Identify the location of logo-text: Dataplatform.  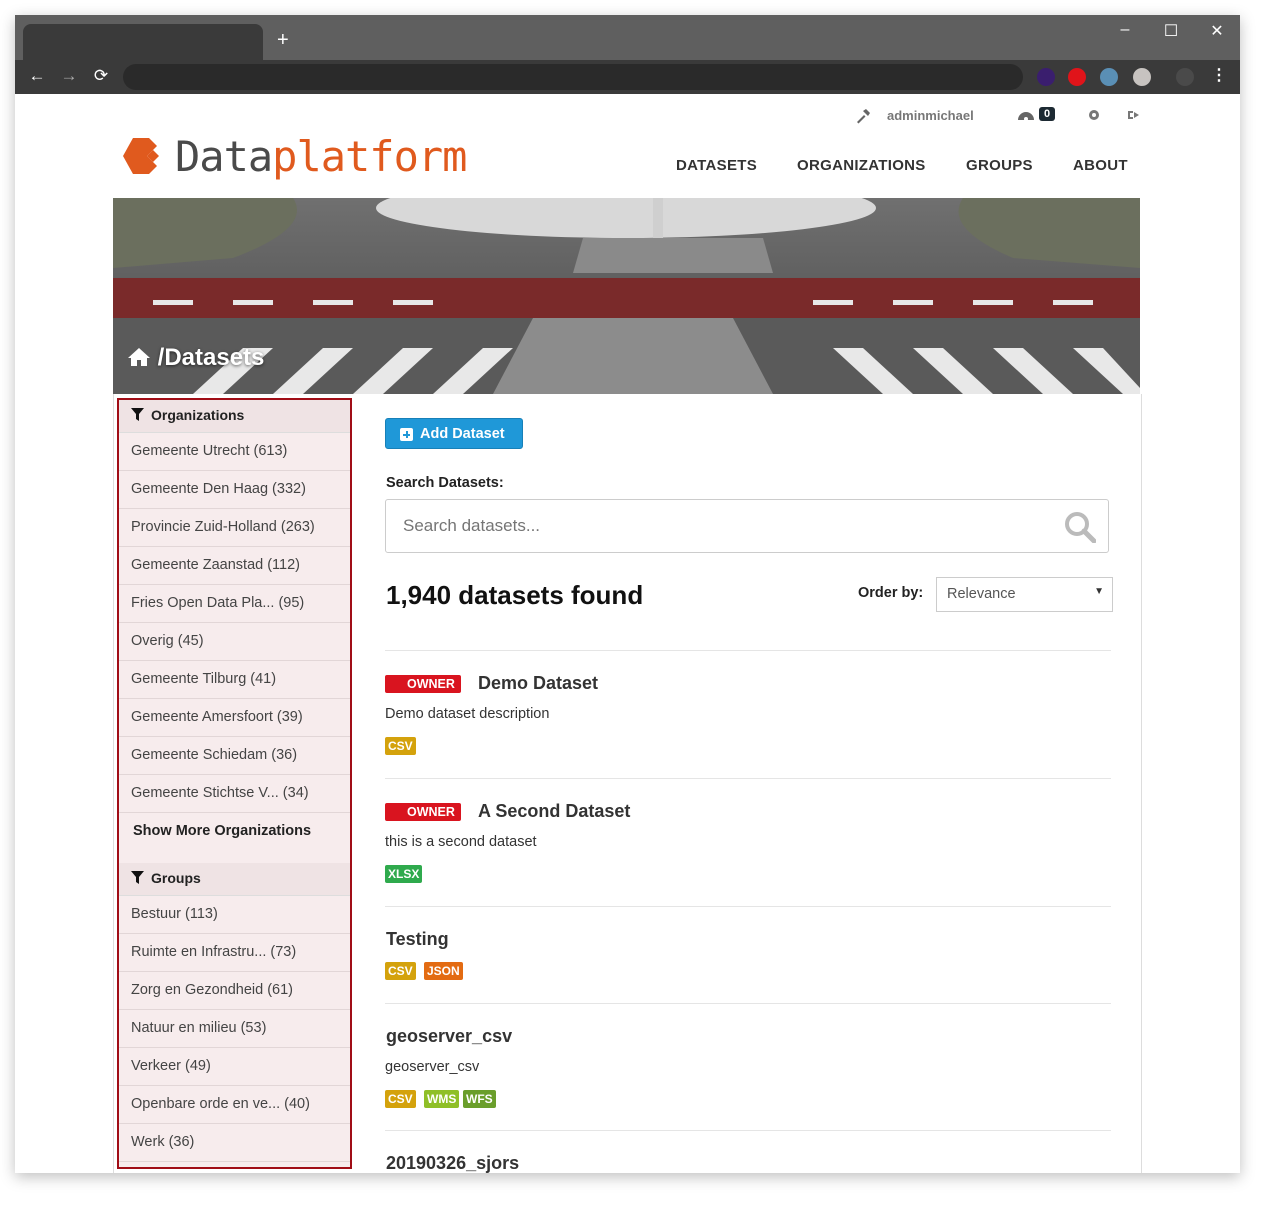
(321, 156).